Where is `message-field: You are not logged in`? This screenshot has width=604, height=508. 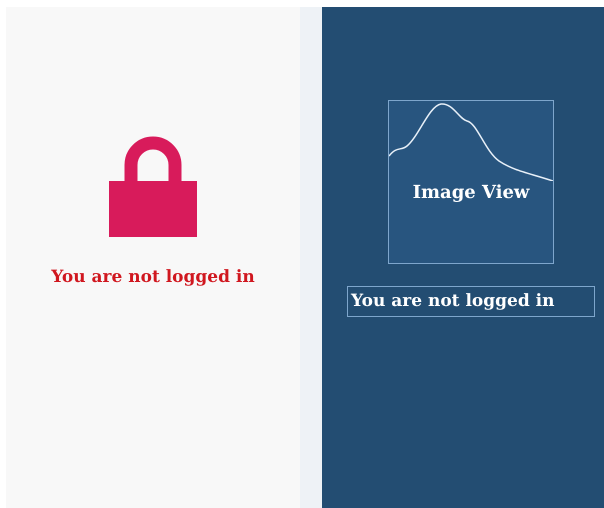
message-field: You are not logged in is located at coordinates (471, 301).